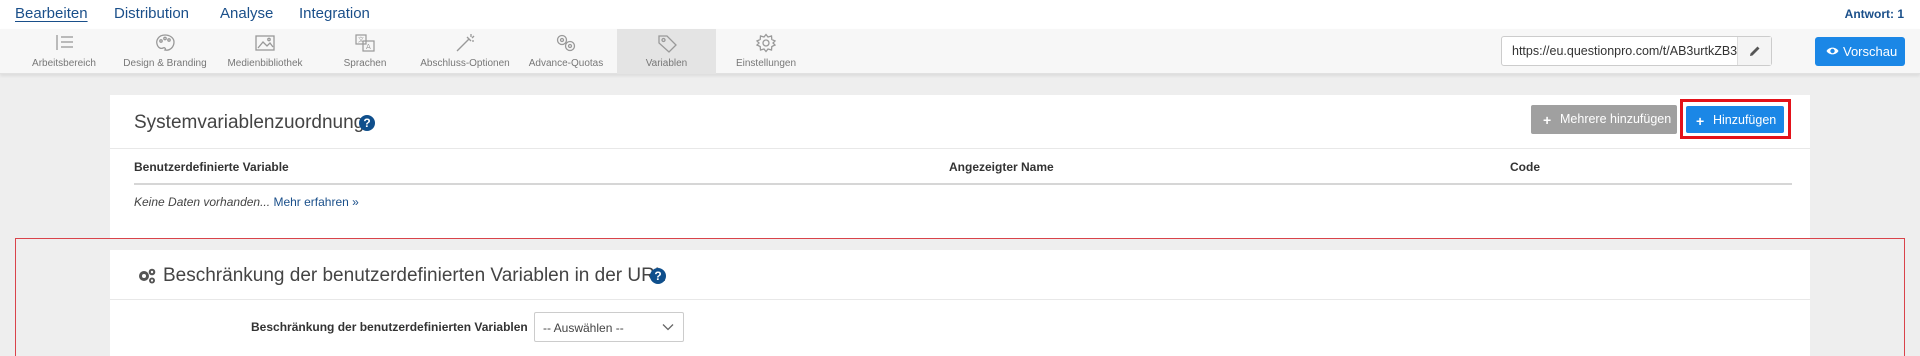  I want to click on add-multiple-button: + Mehrere hinzufügen, so click(1604, 119).